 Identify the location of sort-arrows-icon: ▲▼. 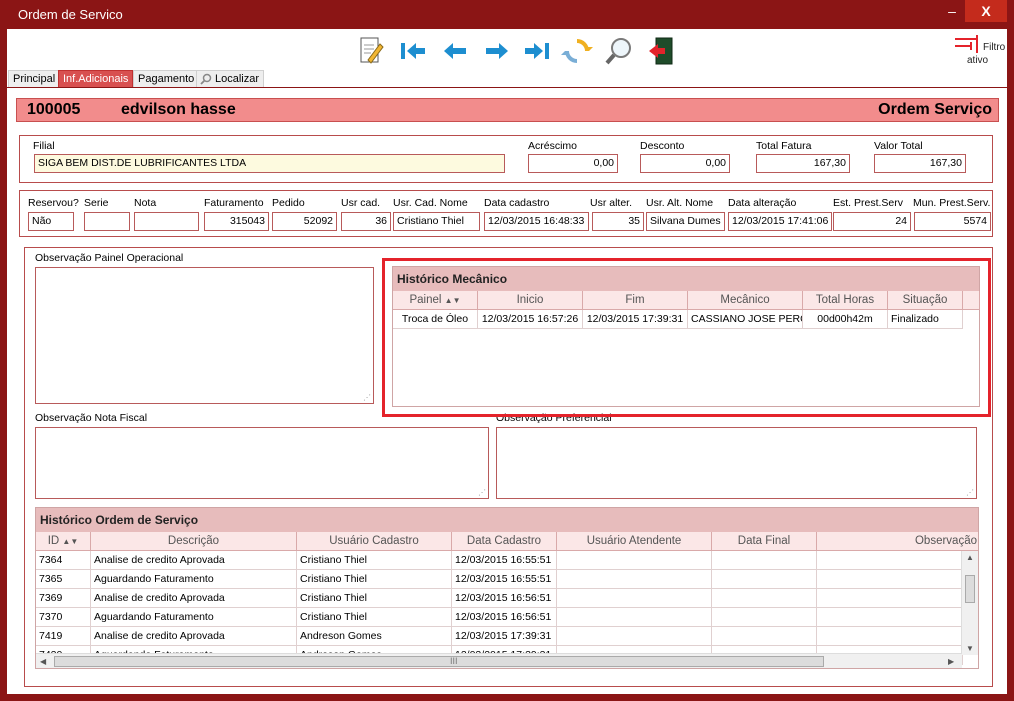
(70, 541).